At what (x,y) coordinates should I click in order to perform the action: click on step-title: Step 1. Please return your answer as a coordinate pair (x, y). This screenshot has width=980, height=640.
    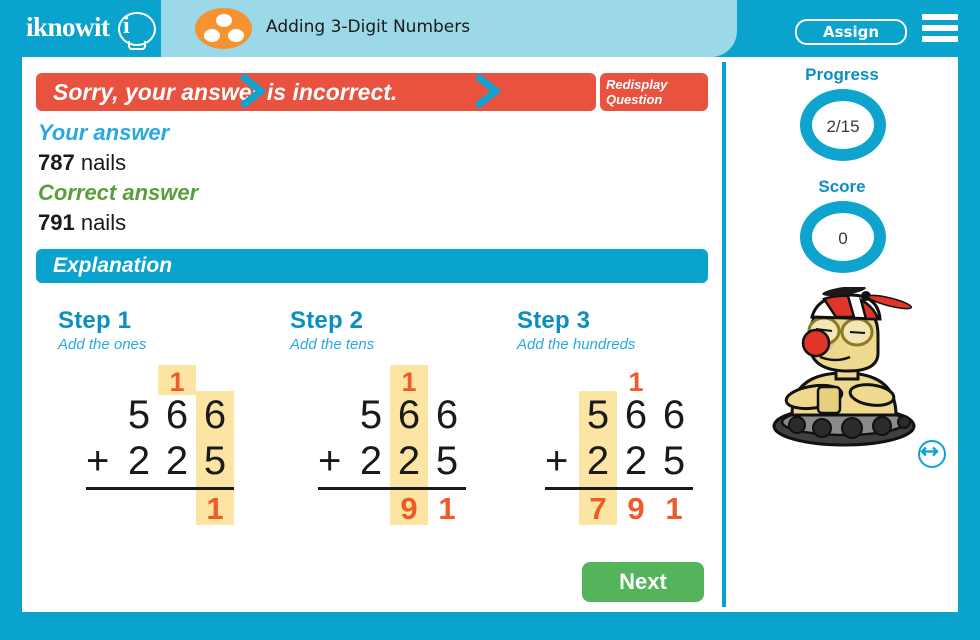
    Looking at the image, I should click on (95, 320).